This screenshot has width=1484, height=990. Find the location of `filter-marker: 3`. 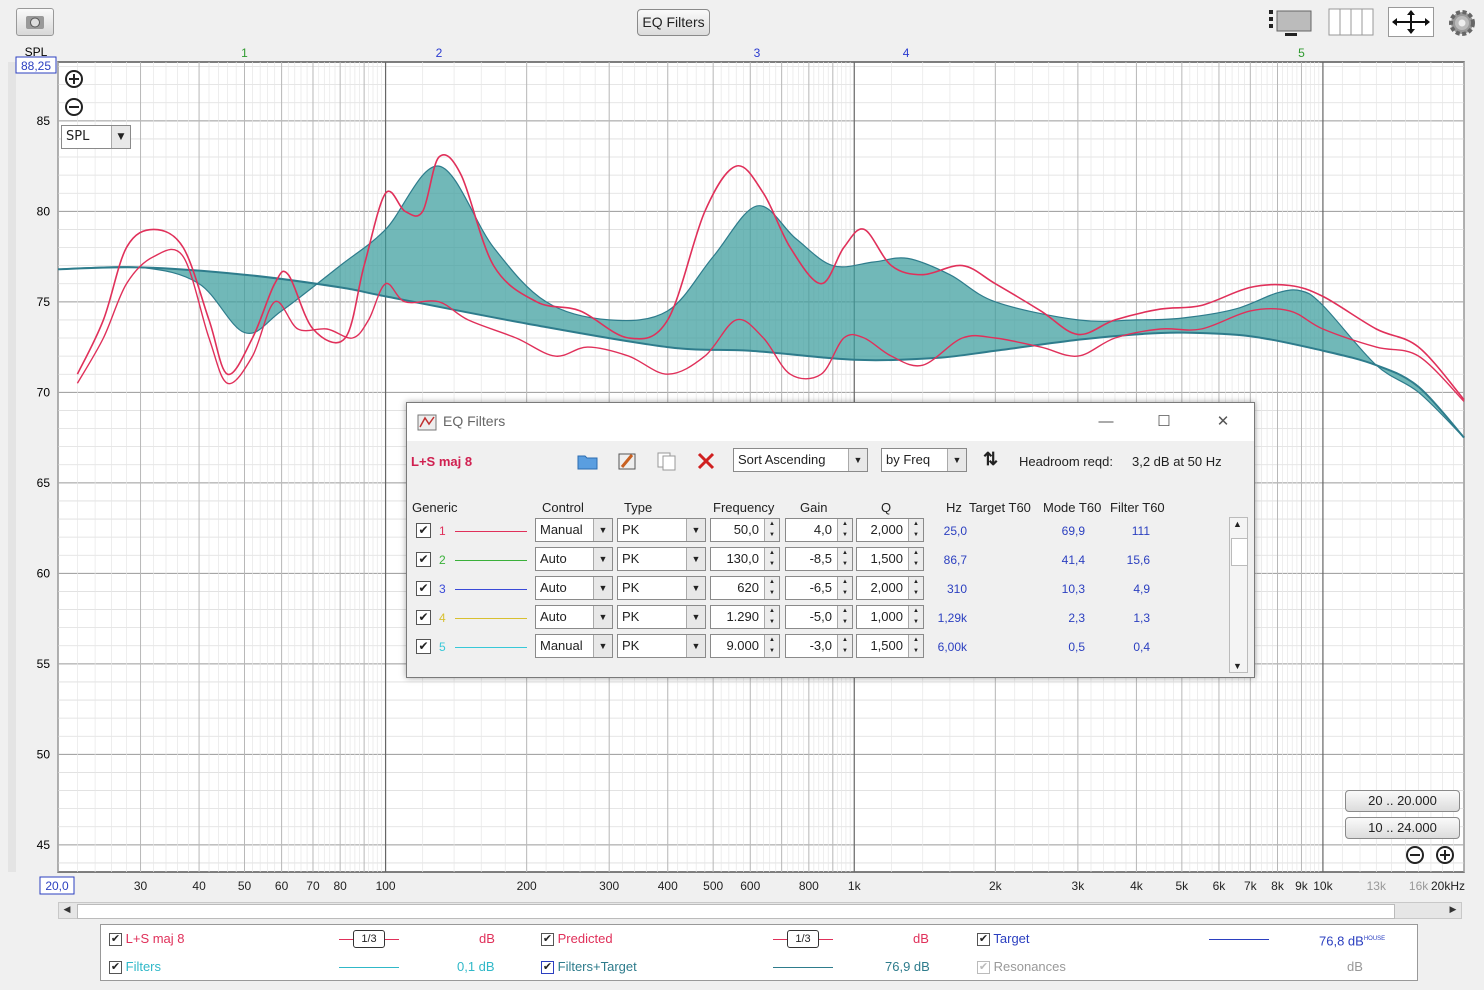

filter-marker: 3 is located at coordinates (757, 53).